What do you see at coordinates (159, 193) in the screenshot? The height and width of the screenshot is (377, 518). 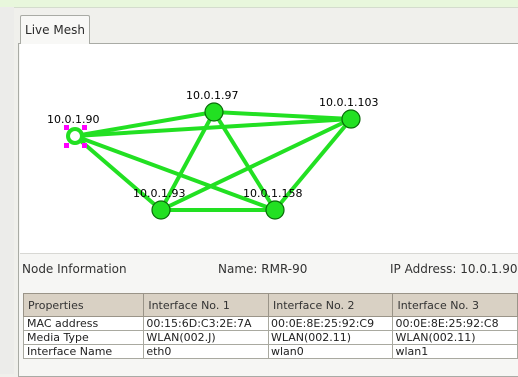 I see `mesh-node-label: 10.0.1.93` at bounding box center [159, 193].